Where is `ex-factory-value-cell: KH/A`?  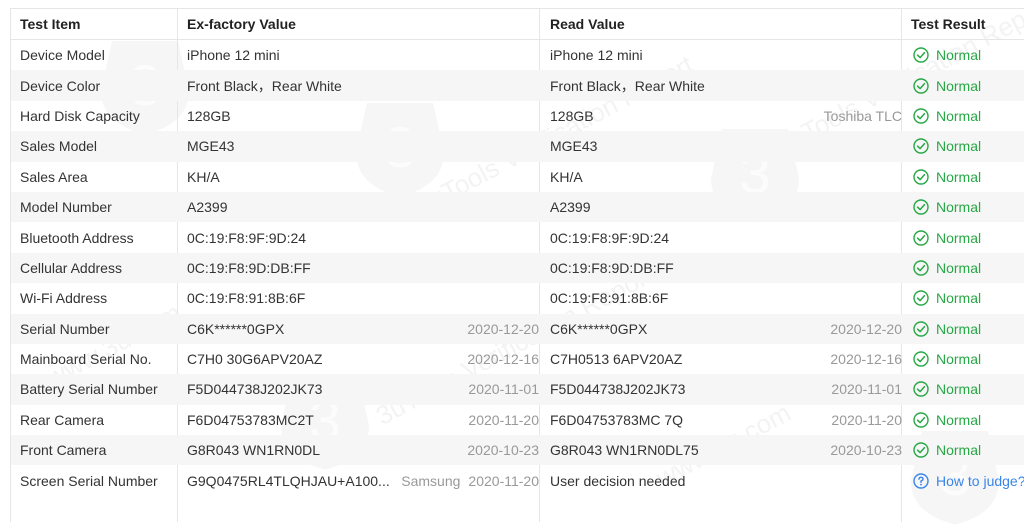
ex-factory-value-cell: KH/A is located at coordinates (363, 177).